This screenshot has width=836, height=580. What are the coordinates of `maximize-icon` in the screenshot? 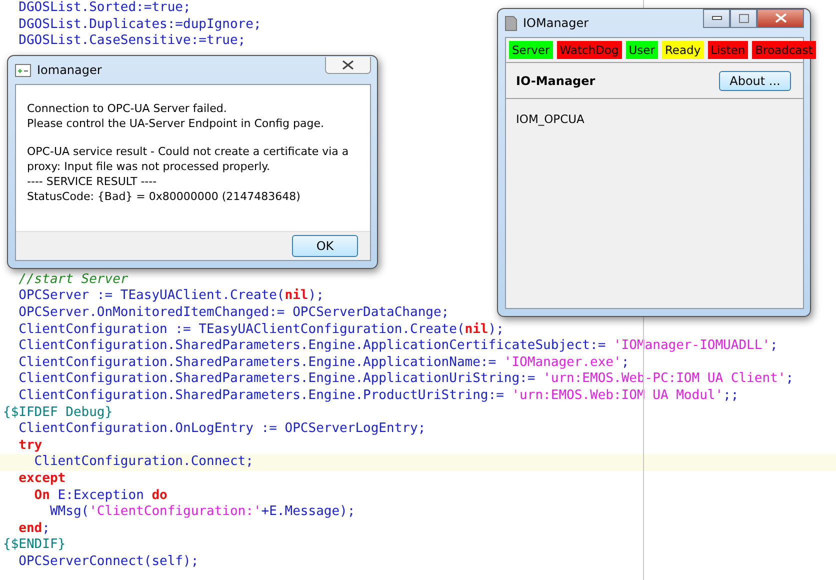 It's located at (743, 18).